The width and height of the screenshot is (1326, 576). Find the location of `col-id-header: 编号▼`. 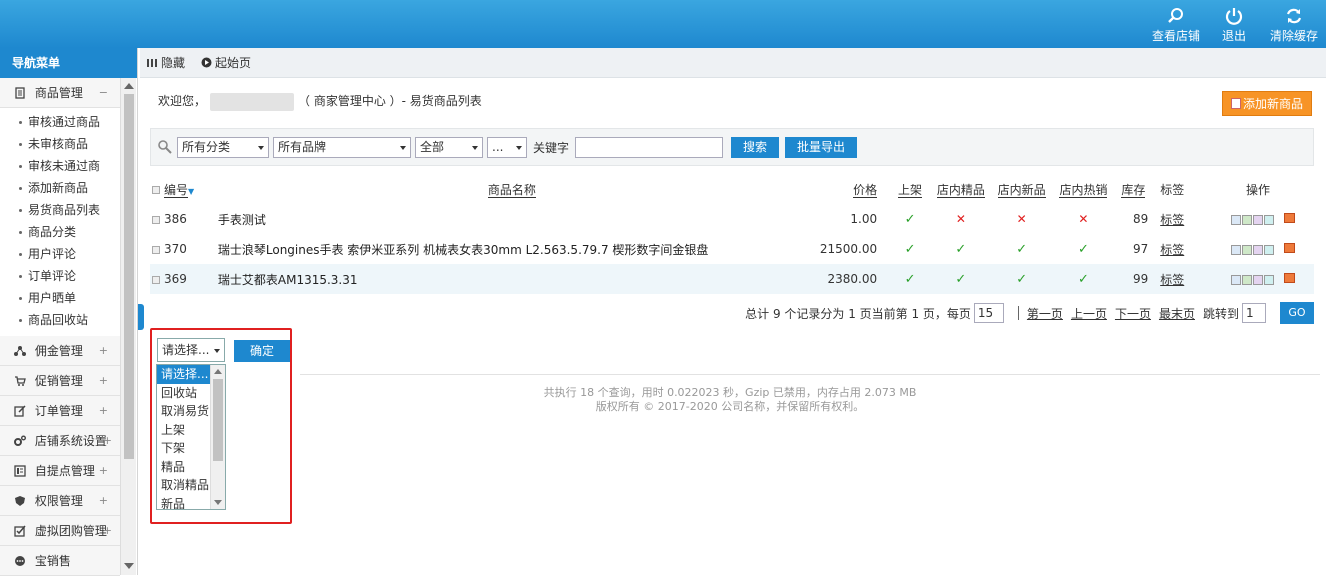

col-id-header: 编号▼ is located at coordinates (177, 189).